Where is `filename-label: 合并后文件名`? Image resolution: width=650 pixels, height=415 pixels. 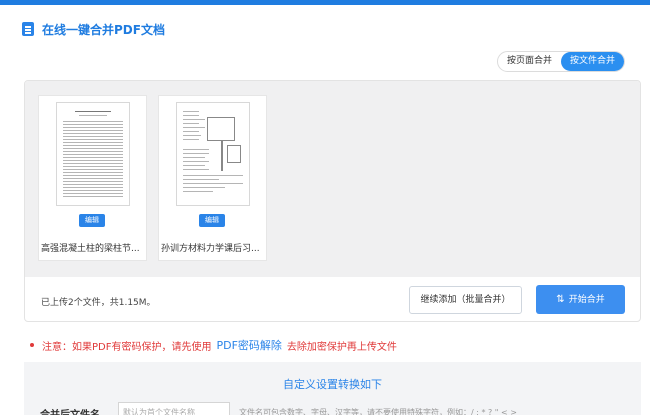 filename-label: 合并后文件名 is located at coordinates (70, 410).